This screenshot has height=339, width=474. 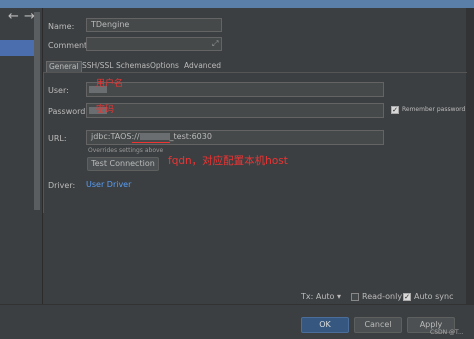 What do you see at coordinates (190, 136) in the screenshot?
I see `url-suffix: _test:6030` at bounding box center [190, 136].